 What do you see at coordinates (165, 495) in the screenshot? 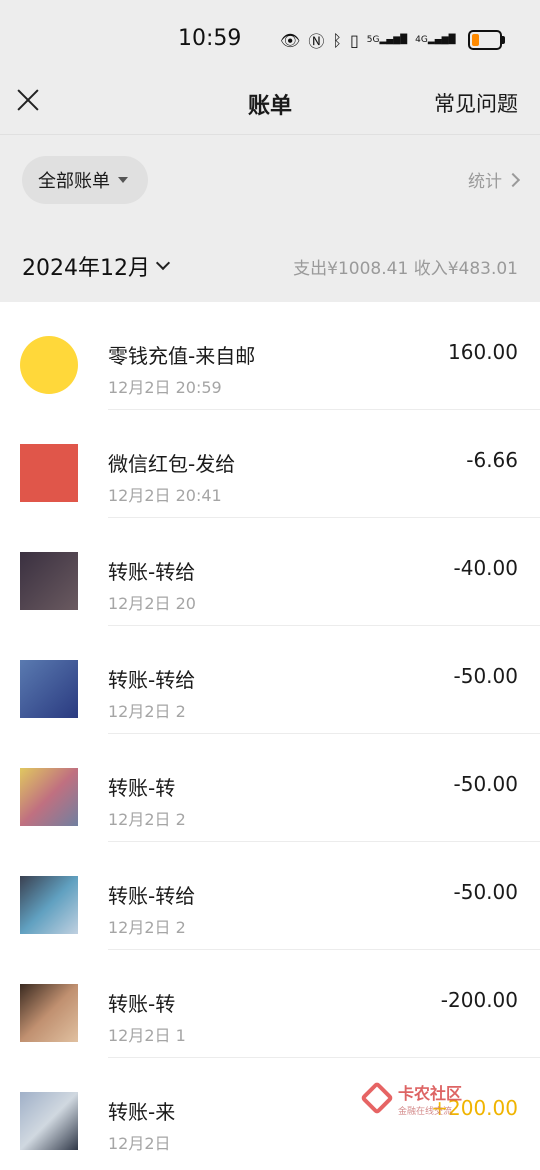
I see `transaction-date: 12月2日 20:41` at bounding box center [165, 495].